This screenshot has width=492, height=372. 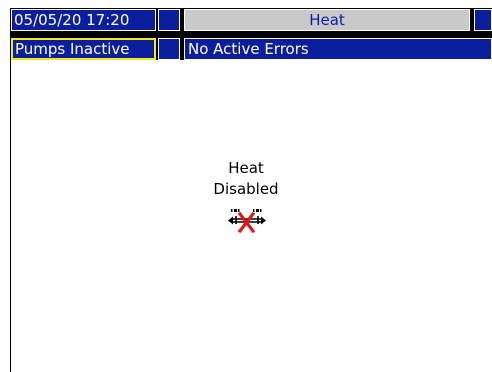 What do you see at coordinates (246, 168) in the screenshot?
I see `heat-status-line1: Heat` at bounding box center [246, 168].